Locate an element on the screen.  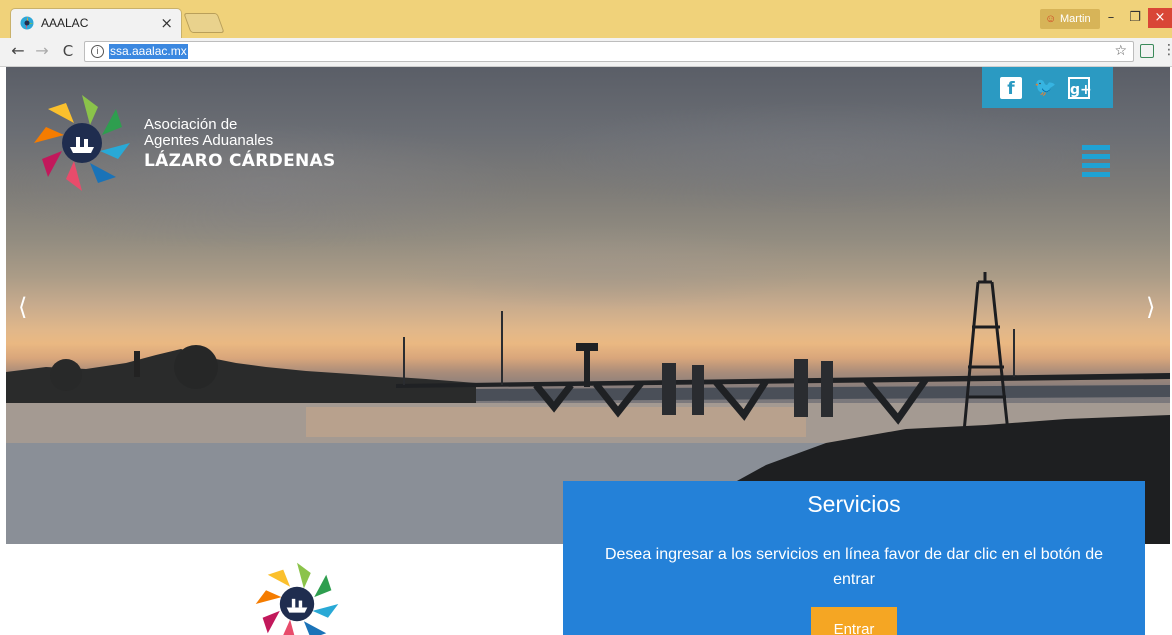
profile-name: Martin is located at coordinates (1075, 19).